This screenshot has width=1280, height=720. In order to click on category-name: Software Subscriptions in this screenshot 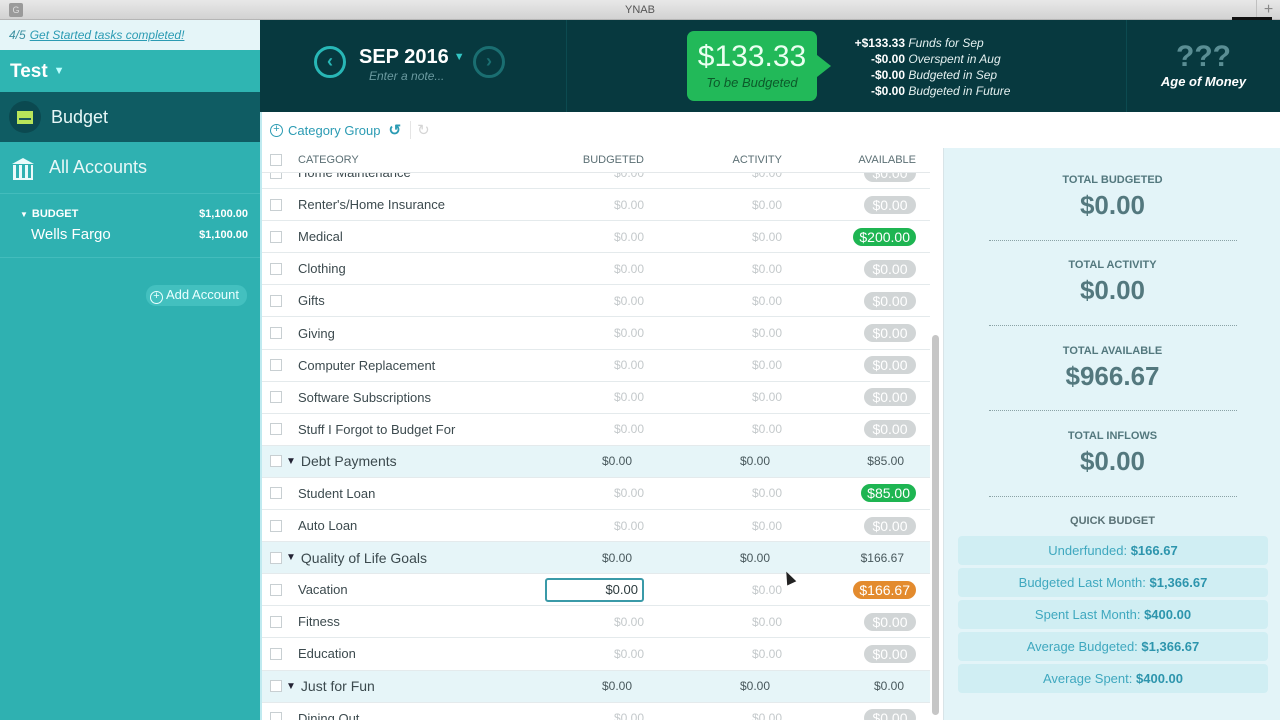, I will do `click(364, 397)`.